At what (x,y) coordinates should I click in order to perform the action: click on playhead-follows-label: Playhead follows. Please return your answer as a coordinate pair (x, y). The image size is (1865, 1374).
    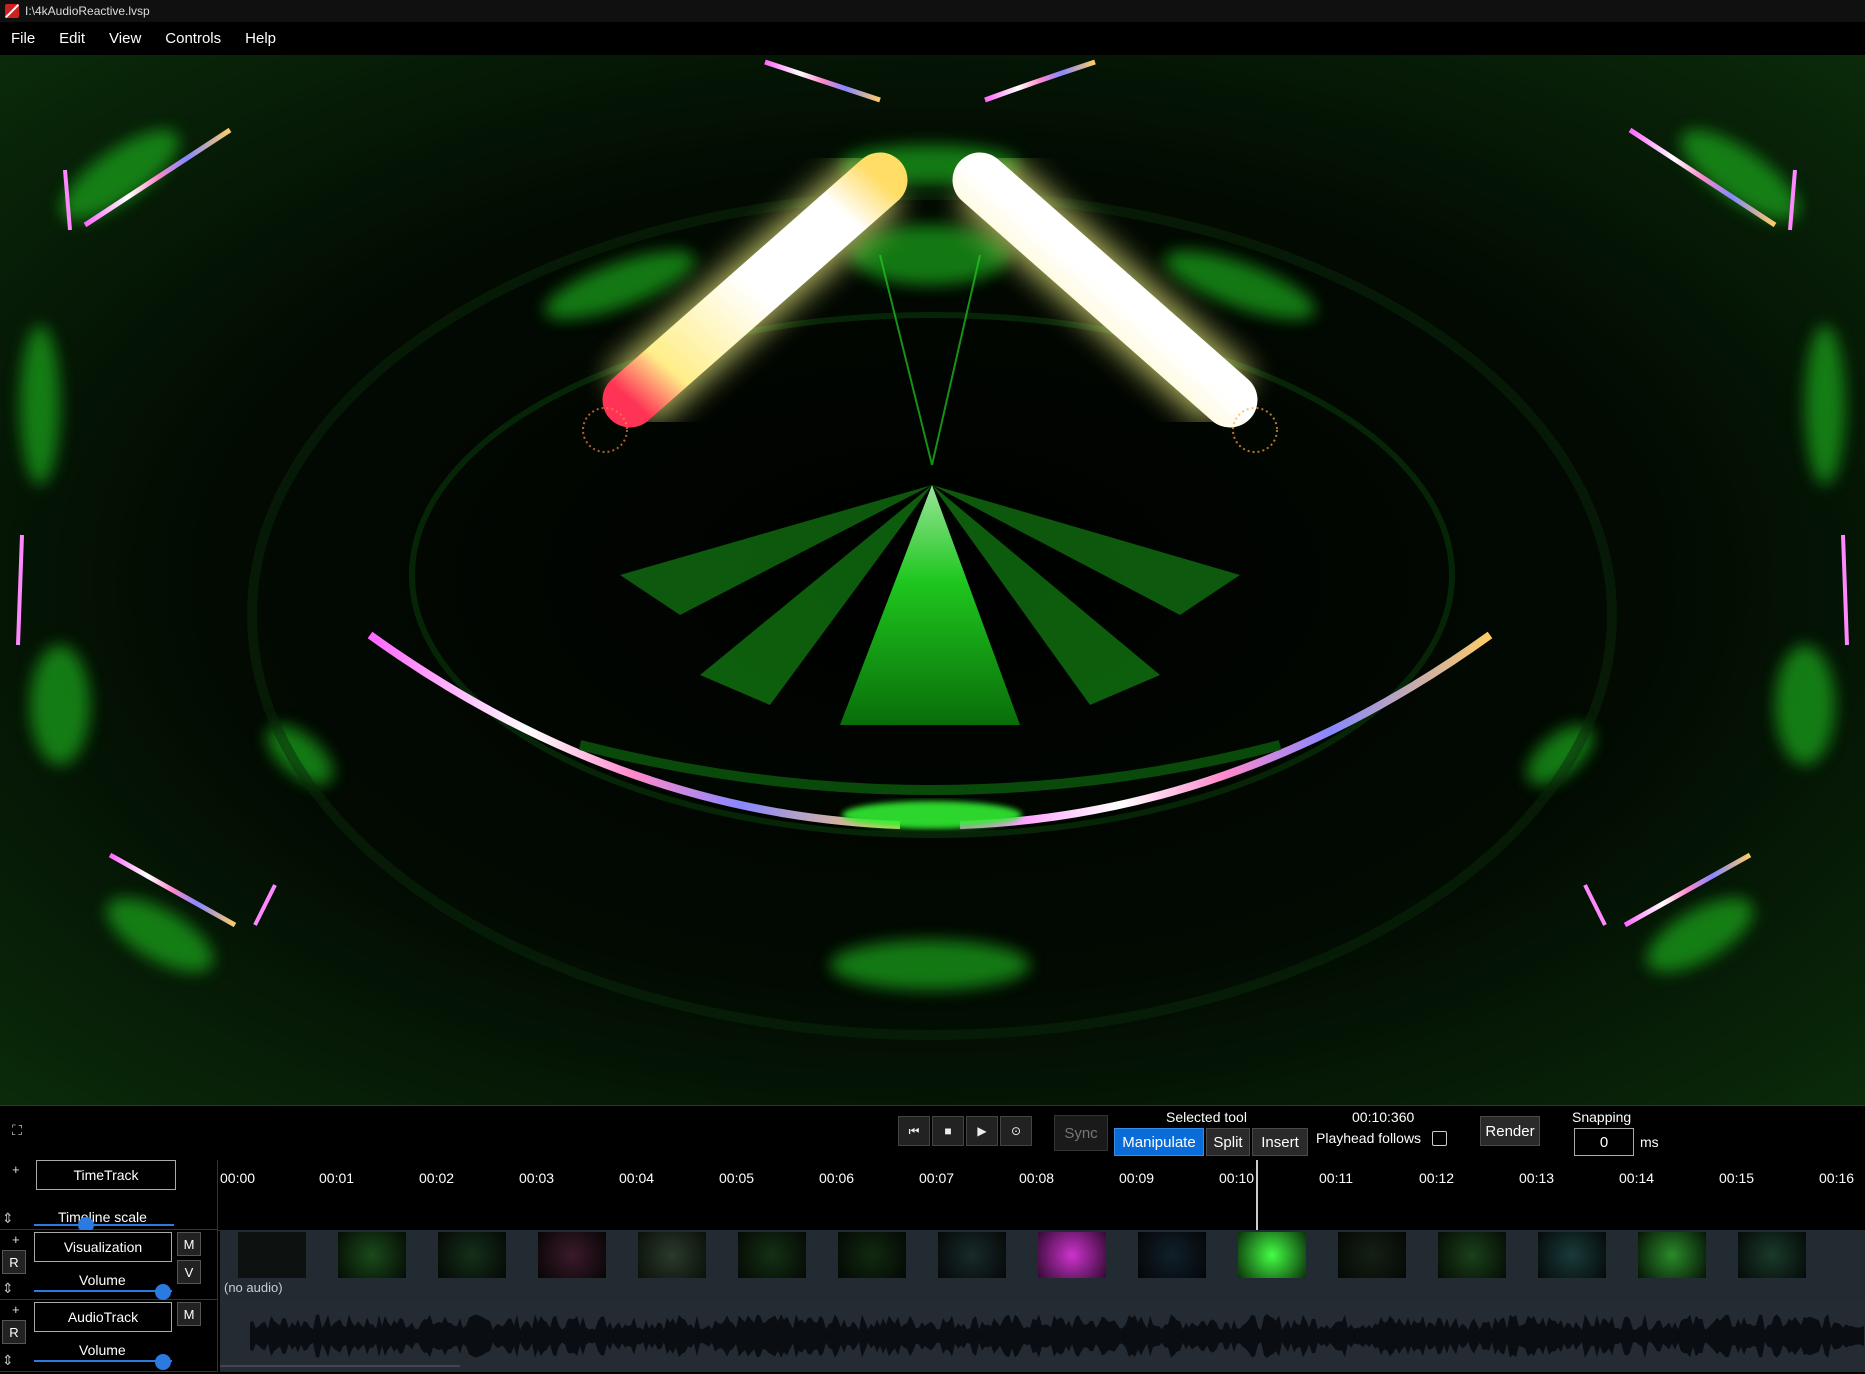
    Looking at the image, I should click on (1369, 1138).